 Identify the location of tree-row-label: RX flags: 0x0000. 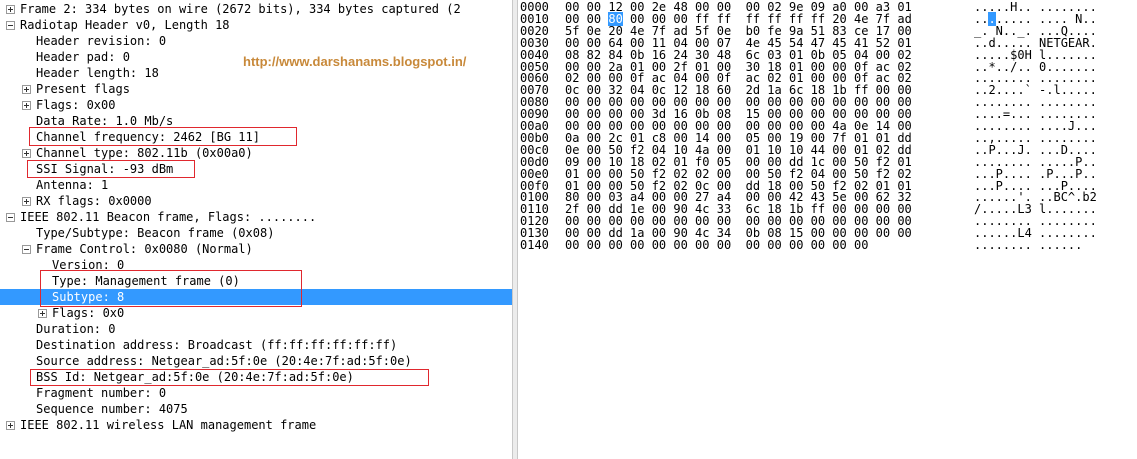
(94, 201).